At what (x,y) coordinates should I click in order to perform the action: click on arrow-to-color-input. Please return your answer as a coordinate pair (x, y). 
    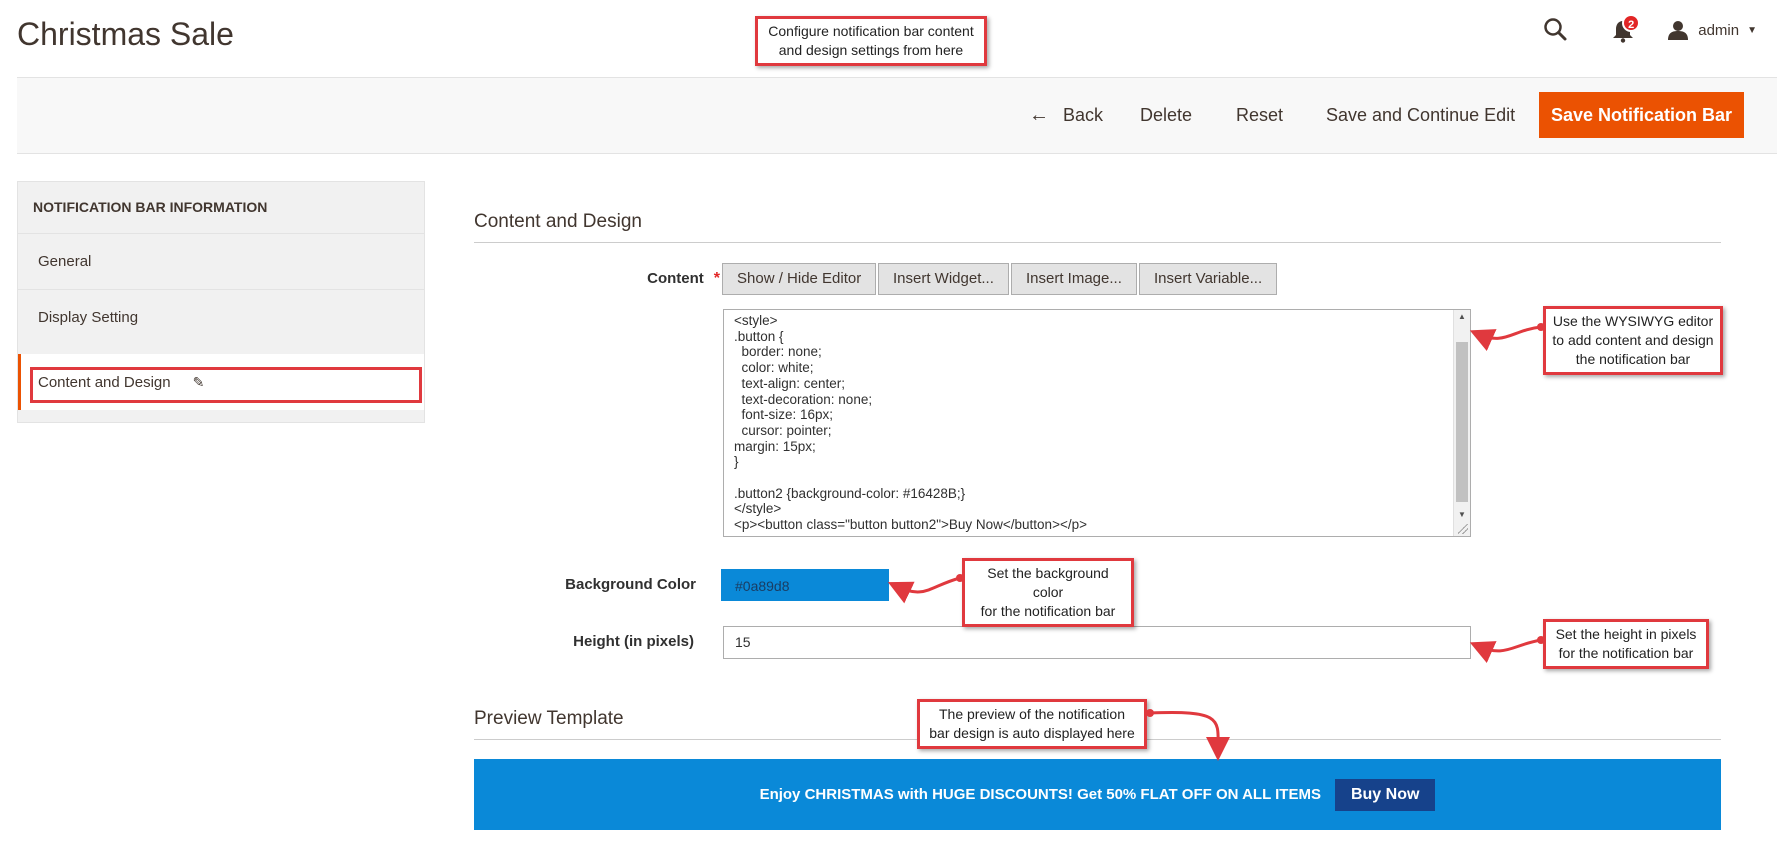
    Looking at the image, I should click on (924, 590).